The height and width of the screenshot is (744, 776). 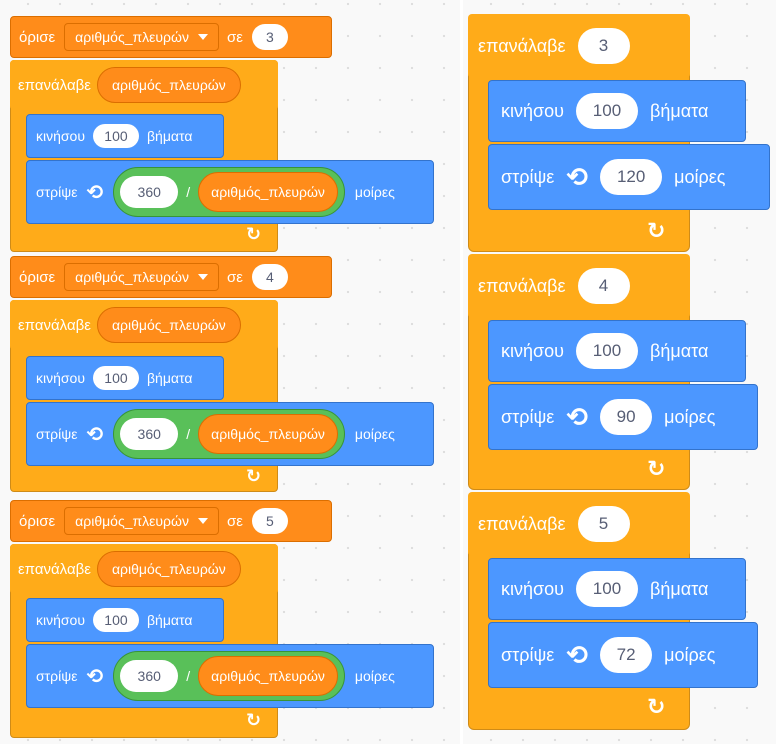 What do you see at coordinates (269, 521) in the screenshot?
I see `set-value-input: 5` at bounding box center [269, 521].